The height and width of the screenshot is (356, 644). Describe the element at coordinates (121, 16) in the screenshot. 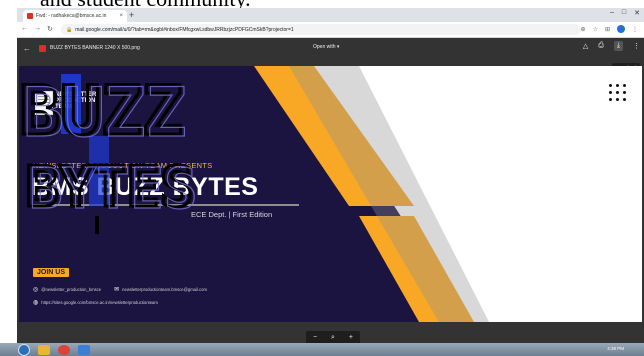

I see `close-tab-icon: ×` at that location.